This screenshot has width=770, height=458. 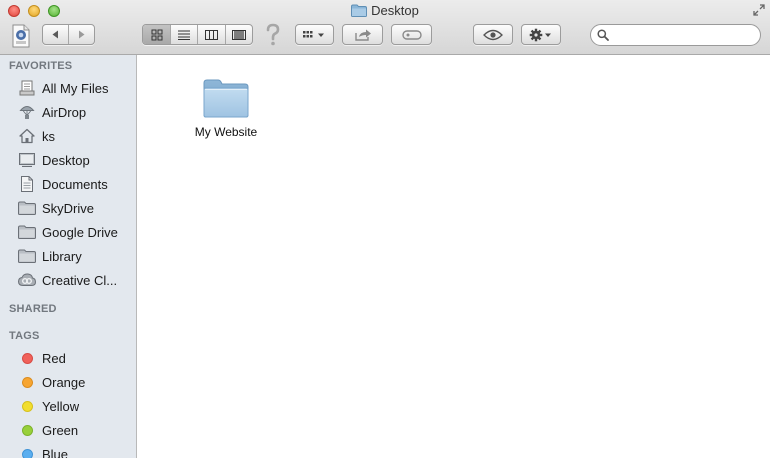 I want to click on sidebar-tag-yellow: Yellow, so click(x=68, y=406).